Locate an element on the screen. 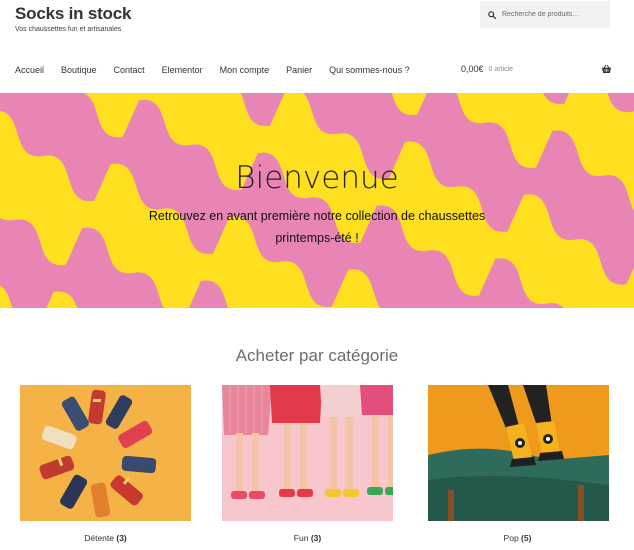  hero-text-line-2: printemps-été ! is located at coordinates (317, 238).